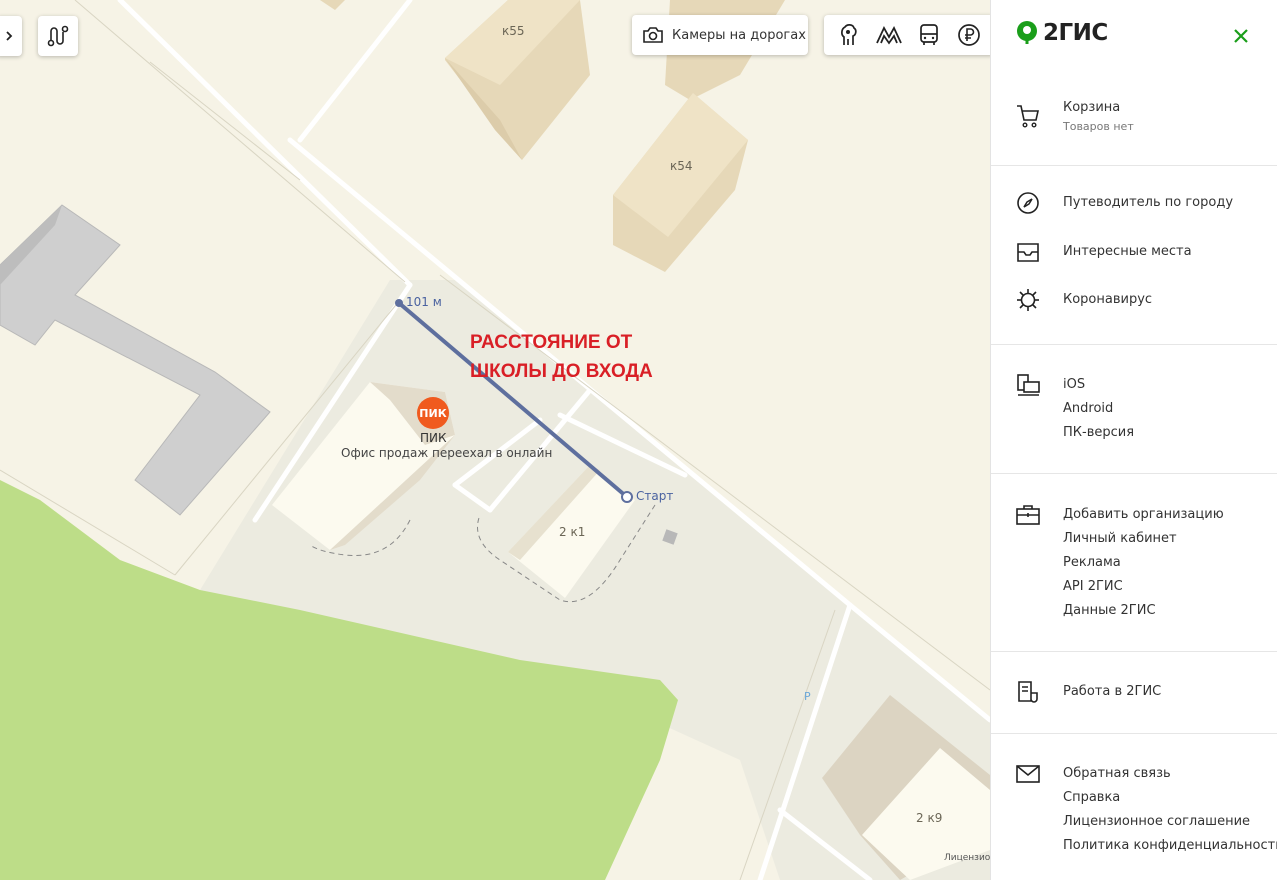 This screenshot has width=1277, height=880. Describe the element at coordinates (681, 166) in the screenshot. I see `building-label-k54: к54` at that location.